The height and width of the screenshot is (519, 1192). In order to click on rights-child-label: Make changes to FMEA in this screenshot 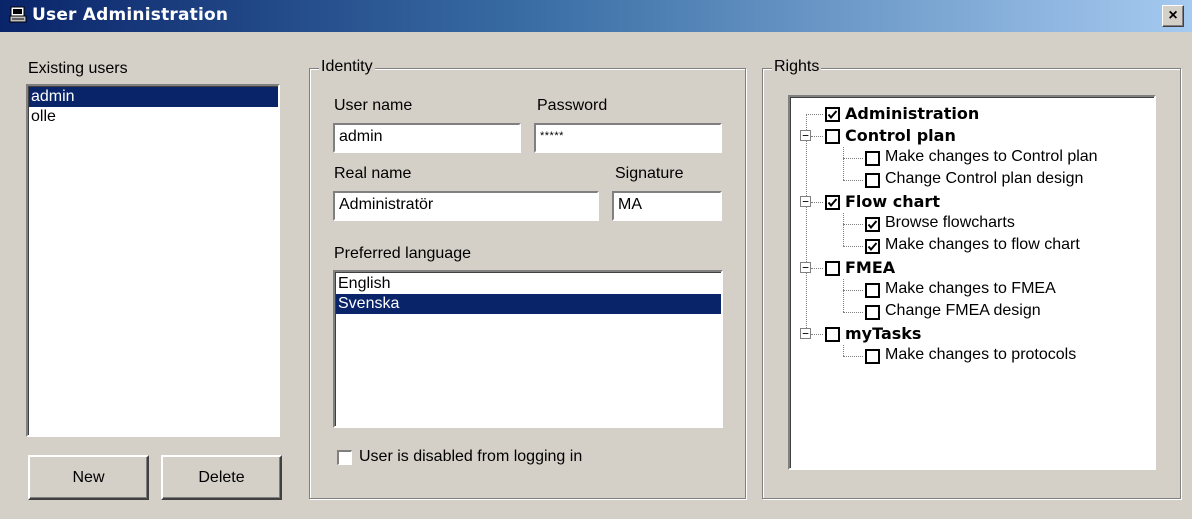, I will do `click(970, 288)`.